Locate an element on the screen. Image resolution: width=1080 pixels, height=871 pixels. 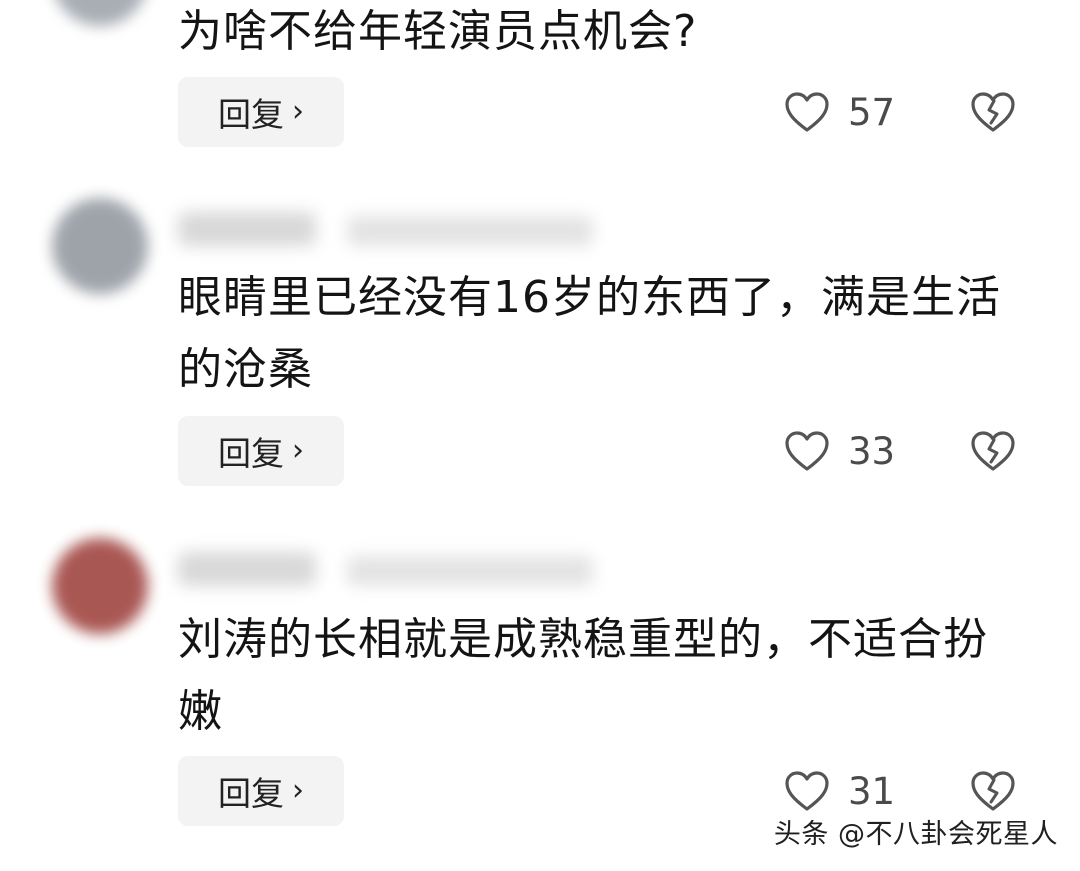
like-button: 33 is located at coordinates (839, 451).